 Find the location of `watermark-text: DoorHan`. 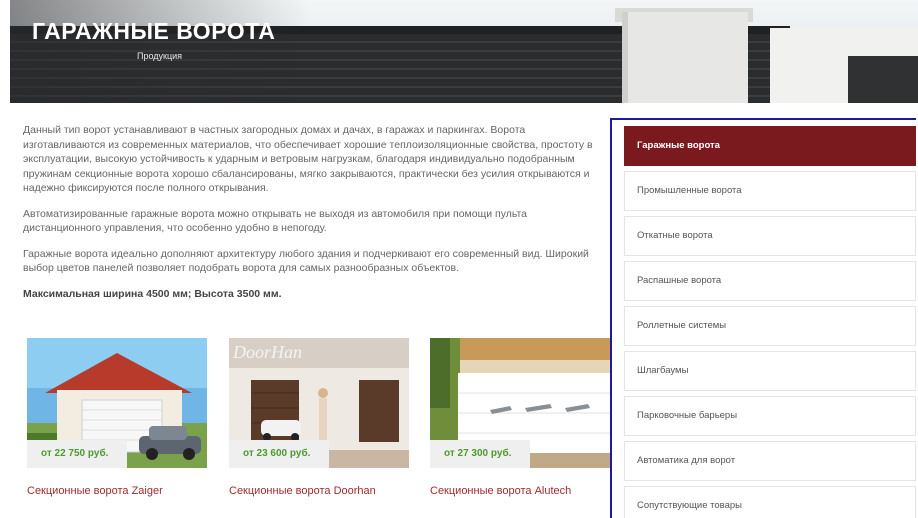

watermark-text: DoorHan is located at coordinates (267, 352).